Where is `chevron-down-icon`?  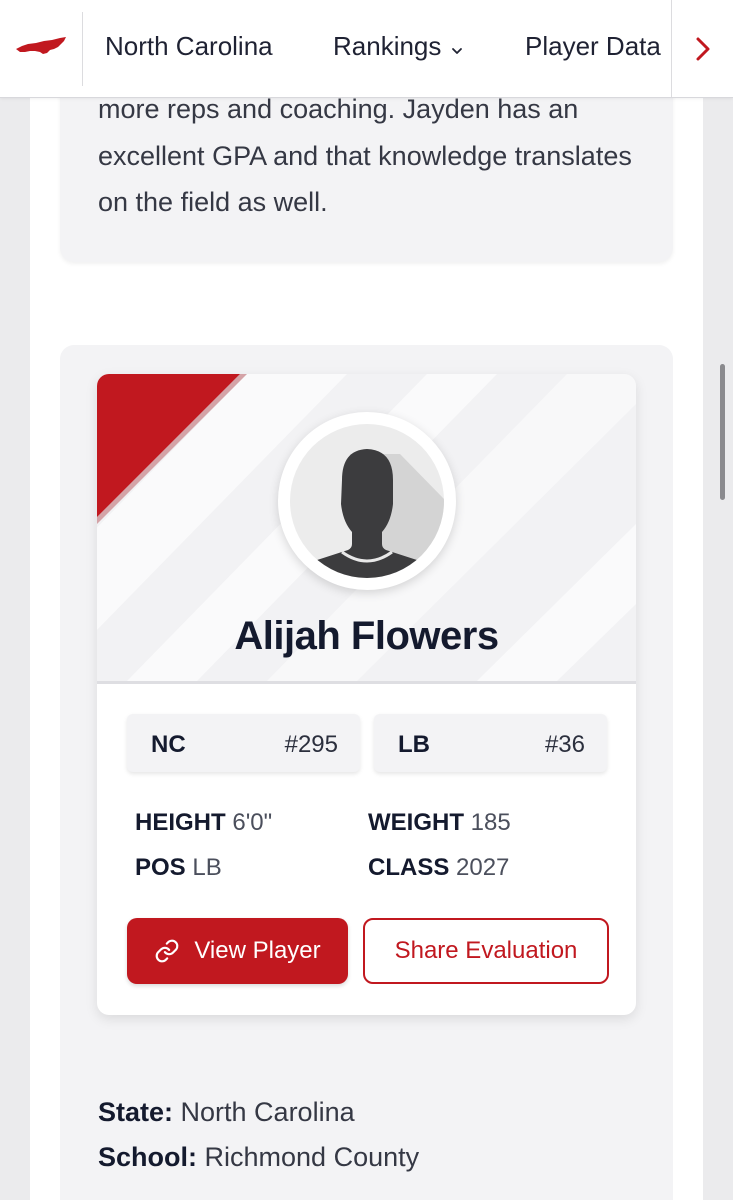
chevron-down-icon is located at coordinates (457, 48).